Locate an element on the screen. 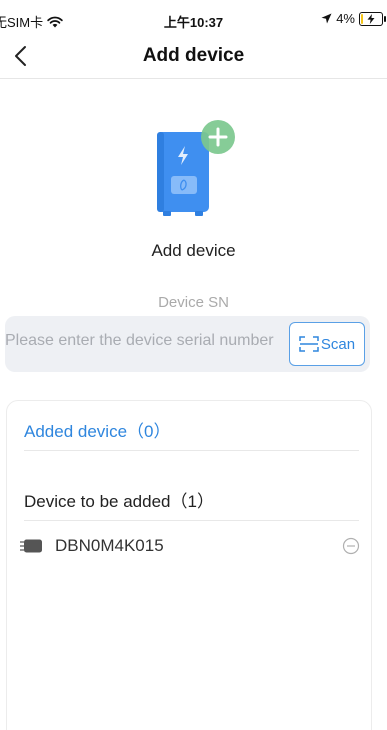  status-right: 4% is located at coordinates (353, 18).